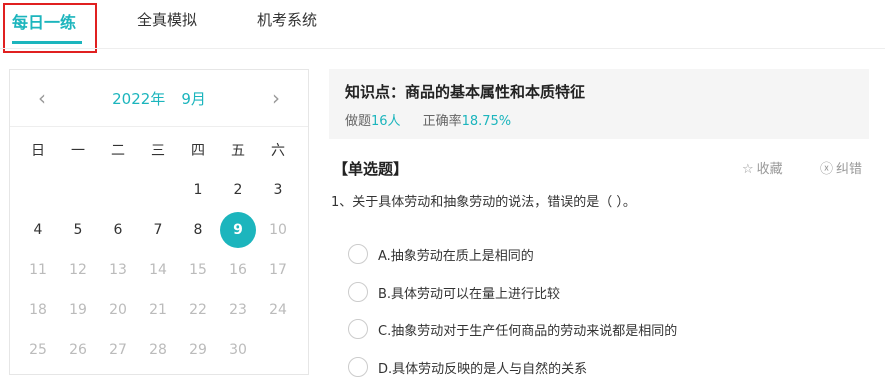 The height and width of the screenshot is (385, 885). Describe the element at coordinates (599, 104) in the screenshot. I see `knowledge-point-panel: 知识点：商品的基本属性和本质特征 做题16人 正确率18.75%` at that location.